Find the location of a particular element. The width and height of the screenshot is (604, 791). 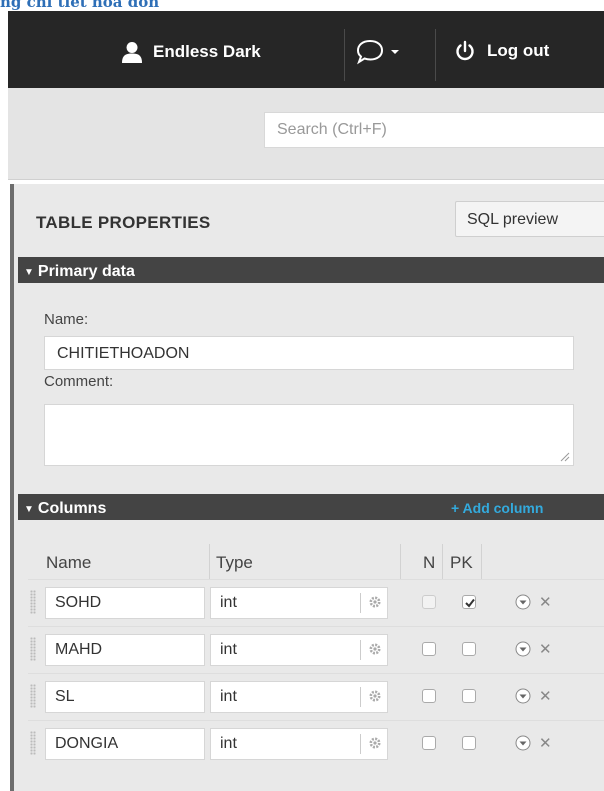

search-bar: Search (Ctrl+F) is located at coordinates (306, 134).